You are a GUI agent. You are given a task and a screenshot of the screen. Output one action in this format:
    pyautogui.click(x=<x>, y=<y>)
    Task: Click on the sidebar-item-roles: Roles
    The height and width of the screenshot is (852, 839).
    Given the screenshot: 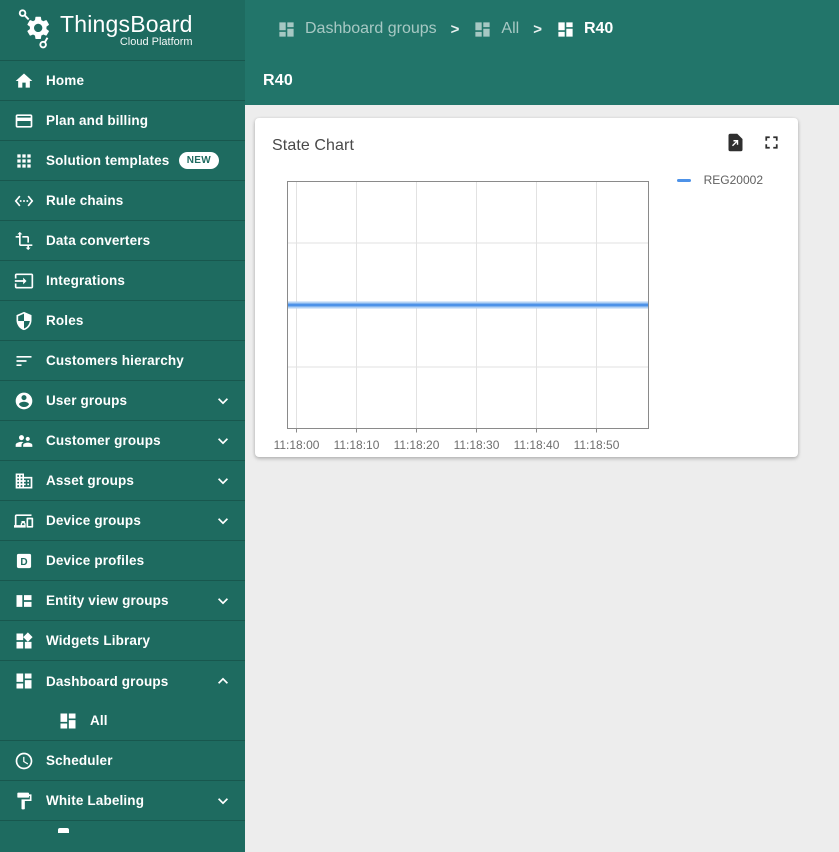 What is the action you would take?
    pyautogui.click(x=122, y=321)
    